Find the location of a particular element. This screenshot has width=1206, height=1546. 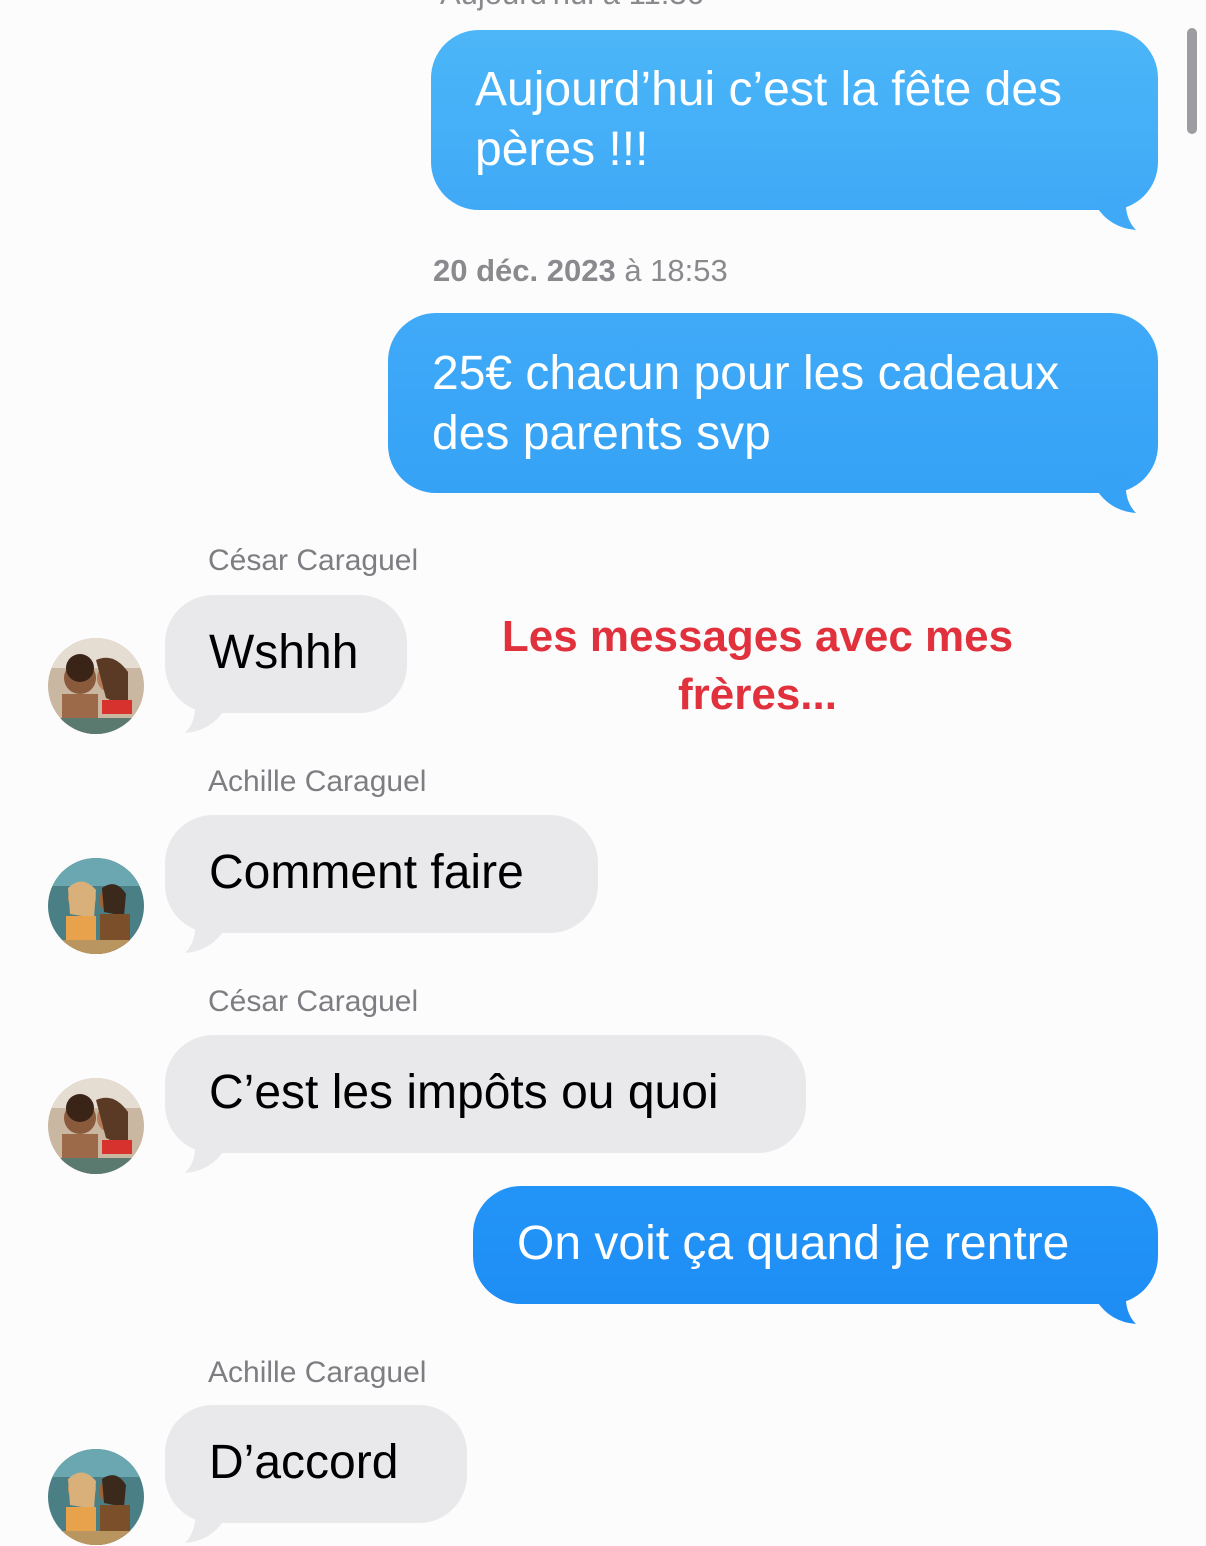

outgoing-message-bubble: Aujourd’hui c’est la fête des pères !!! is located at coordinates (794, 130).